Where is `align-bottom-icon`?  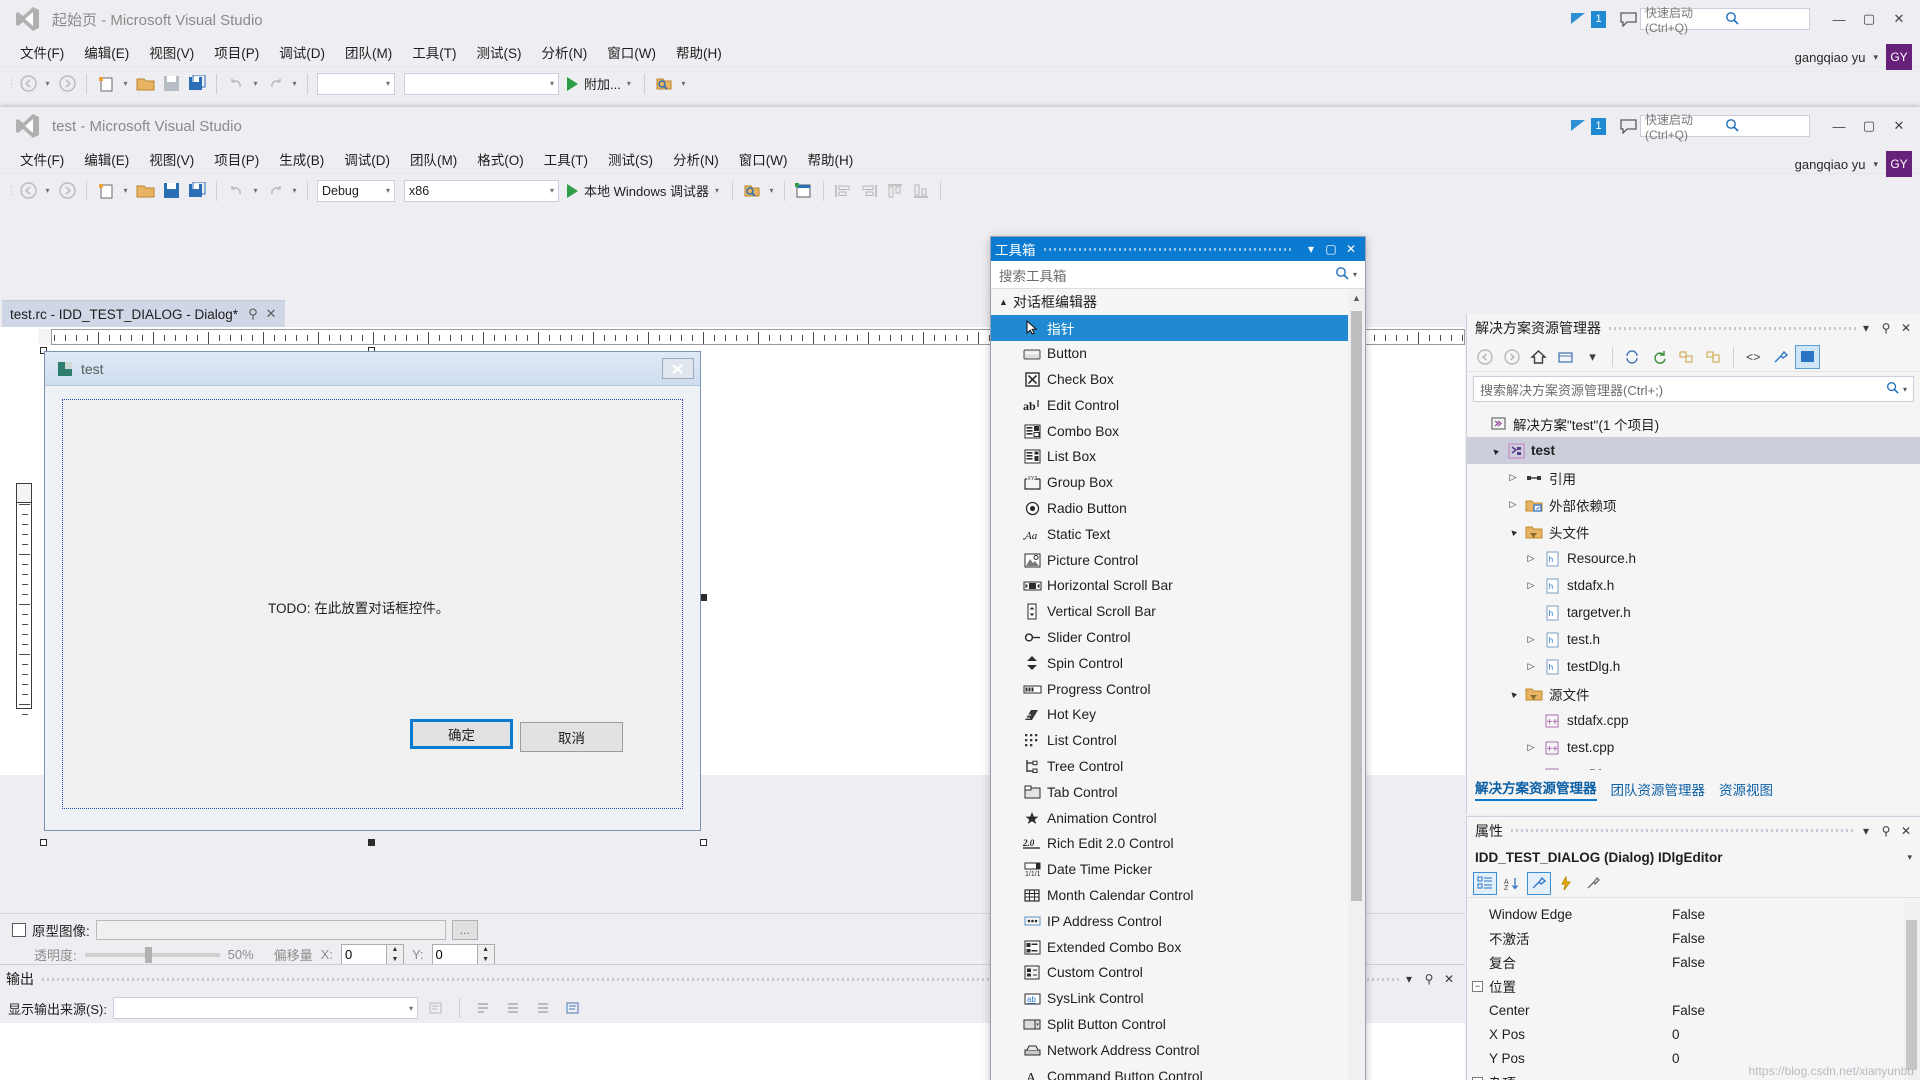
align-bottom-icon is located at coordinates (921, 191).